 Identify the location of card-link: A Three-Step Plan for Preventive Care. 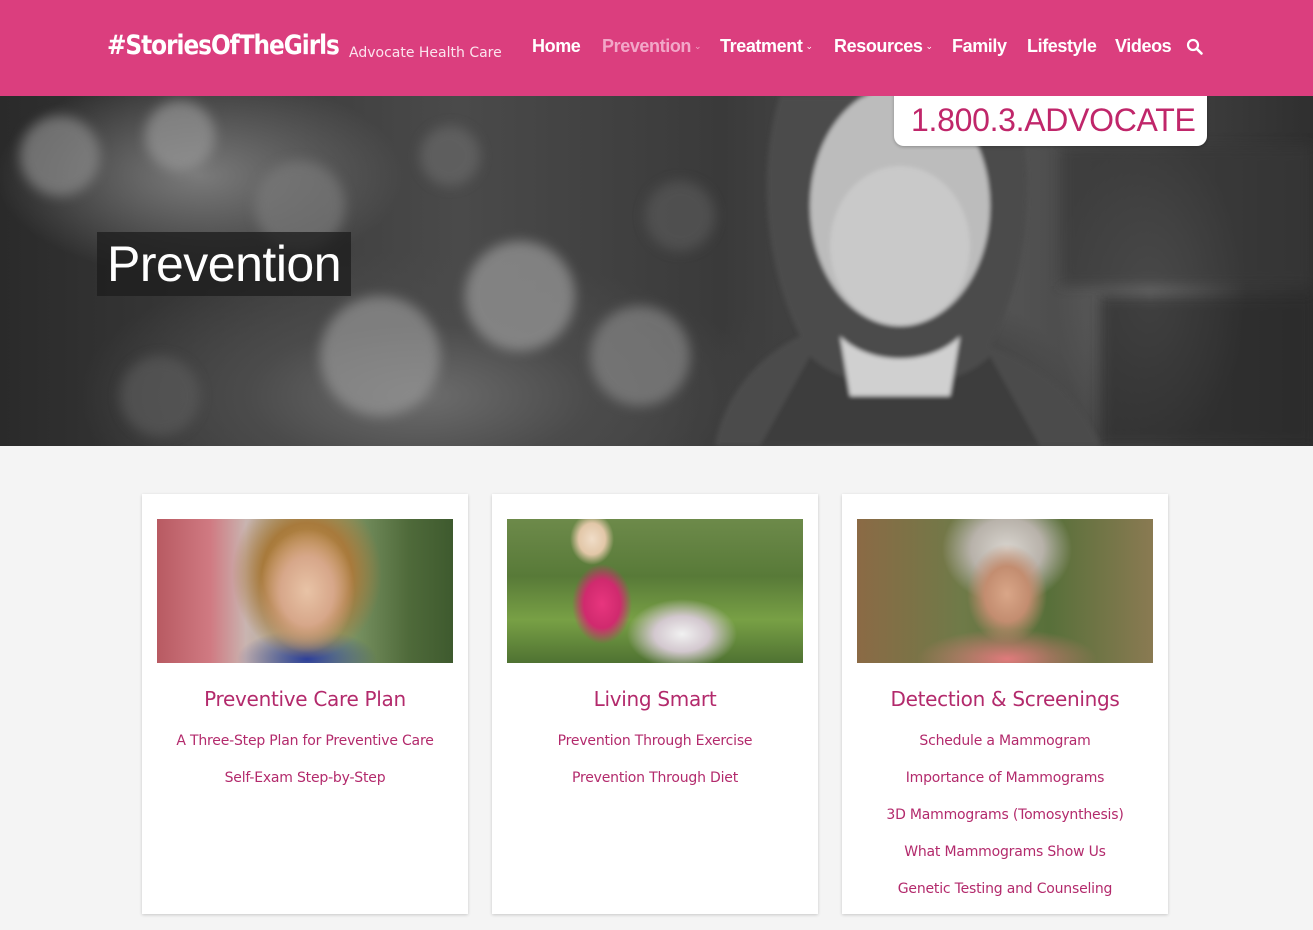
(305, 741).